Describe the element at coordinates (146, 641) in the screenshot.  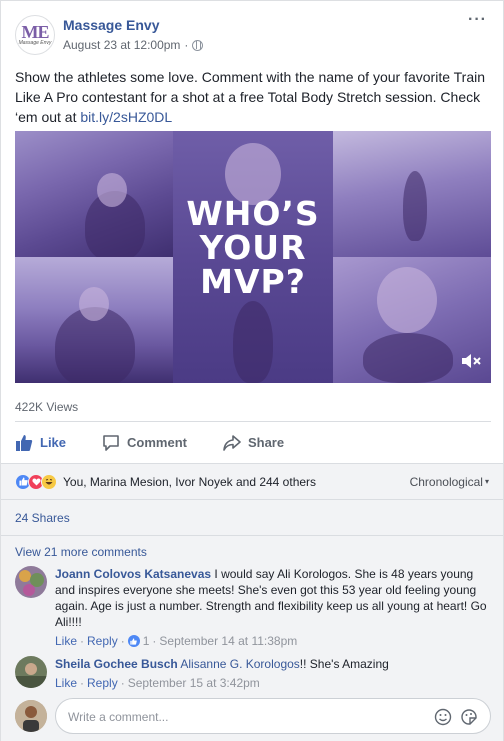
I see `comment-like-count: 1` at that location.